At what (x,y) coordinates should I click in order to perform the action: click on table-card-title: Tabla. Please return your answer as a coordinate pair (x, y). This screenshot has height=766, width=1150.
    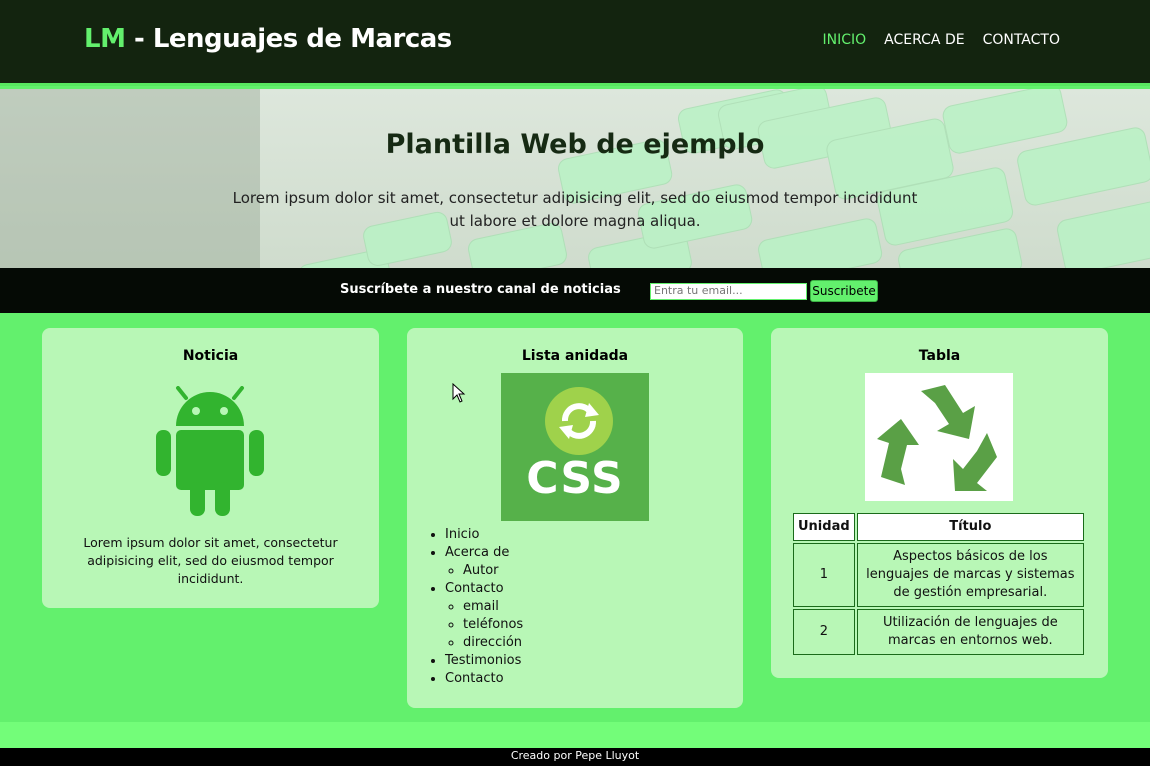
    Looking at the image, I should click on (939, 356).